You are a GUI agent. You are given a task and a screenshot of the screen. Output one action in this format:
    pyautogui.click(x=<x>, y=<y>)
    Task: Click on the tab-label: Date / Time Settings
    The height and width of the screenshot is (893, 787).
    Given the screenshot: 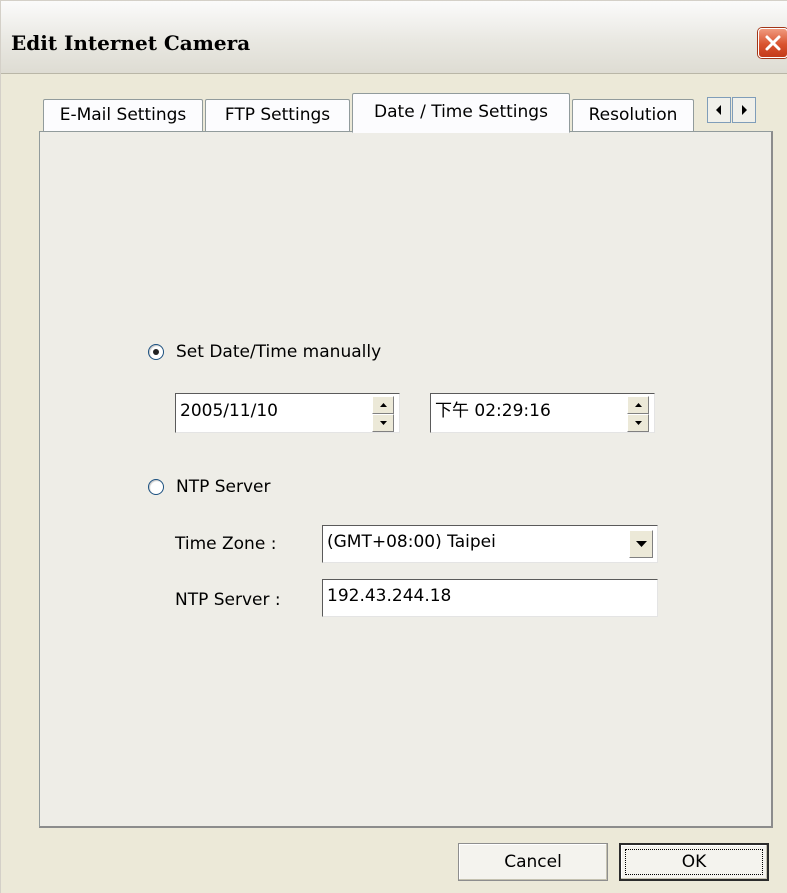 What is the action you would take?
    pyautogui.click(x=461, y=112)
    